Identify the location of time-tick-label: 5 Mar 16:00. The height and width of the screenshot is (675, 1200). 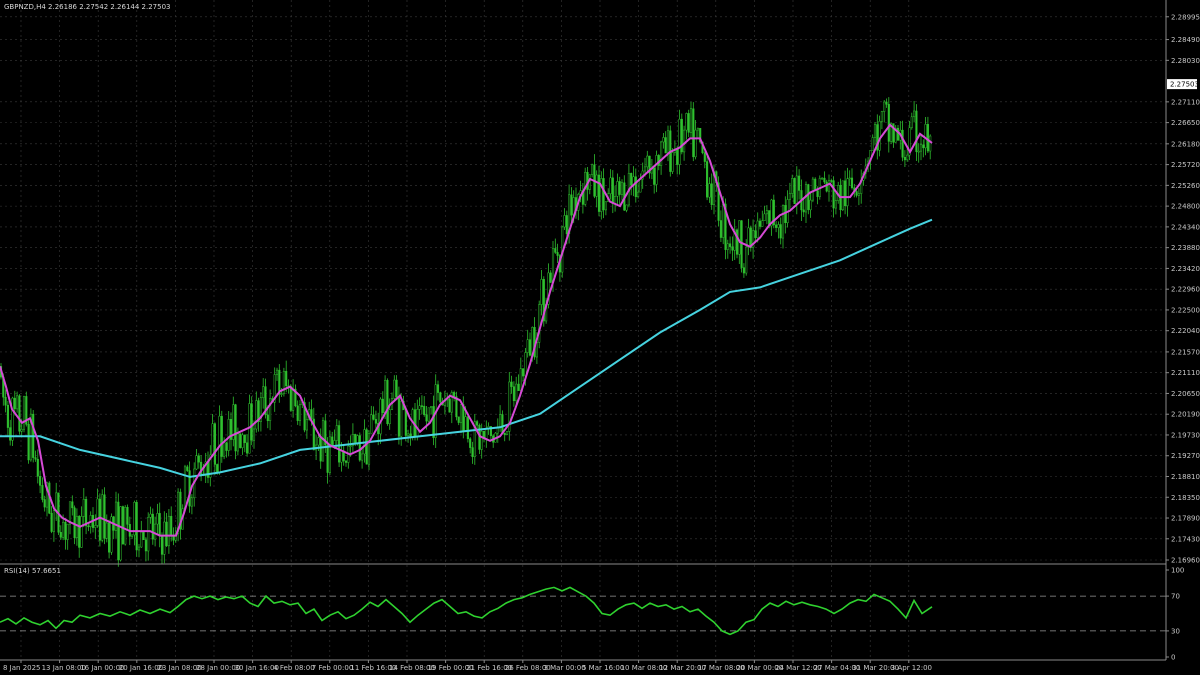
(603, 668).